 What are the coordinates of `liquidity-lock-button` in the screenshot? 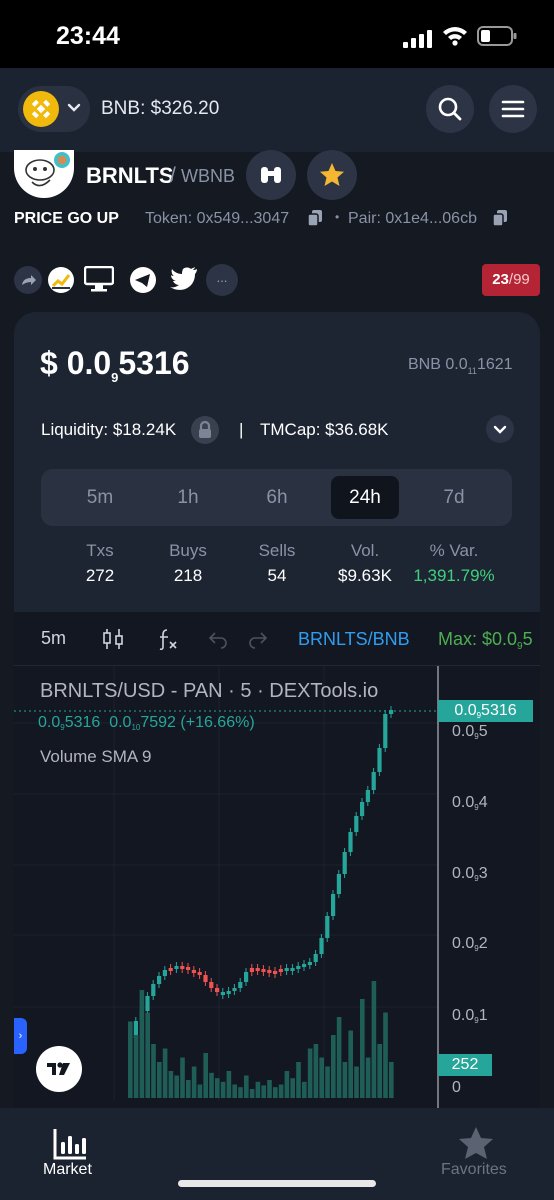 It's located at (205, 430).